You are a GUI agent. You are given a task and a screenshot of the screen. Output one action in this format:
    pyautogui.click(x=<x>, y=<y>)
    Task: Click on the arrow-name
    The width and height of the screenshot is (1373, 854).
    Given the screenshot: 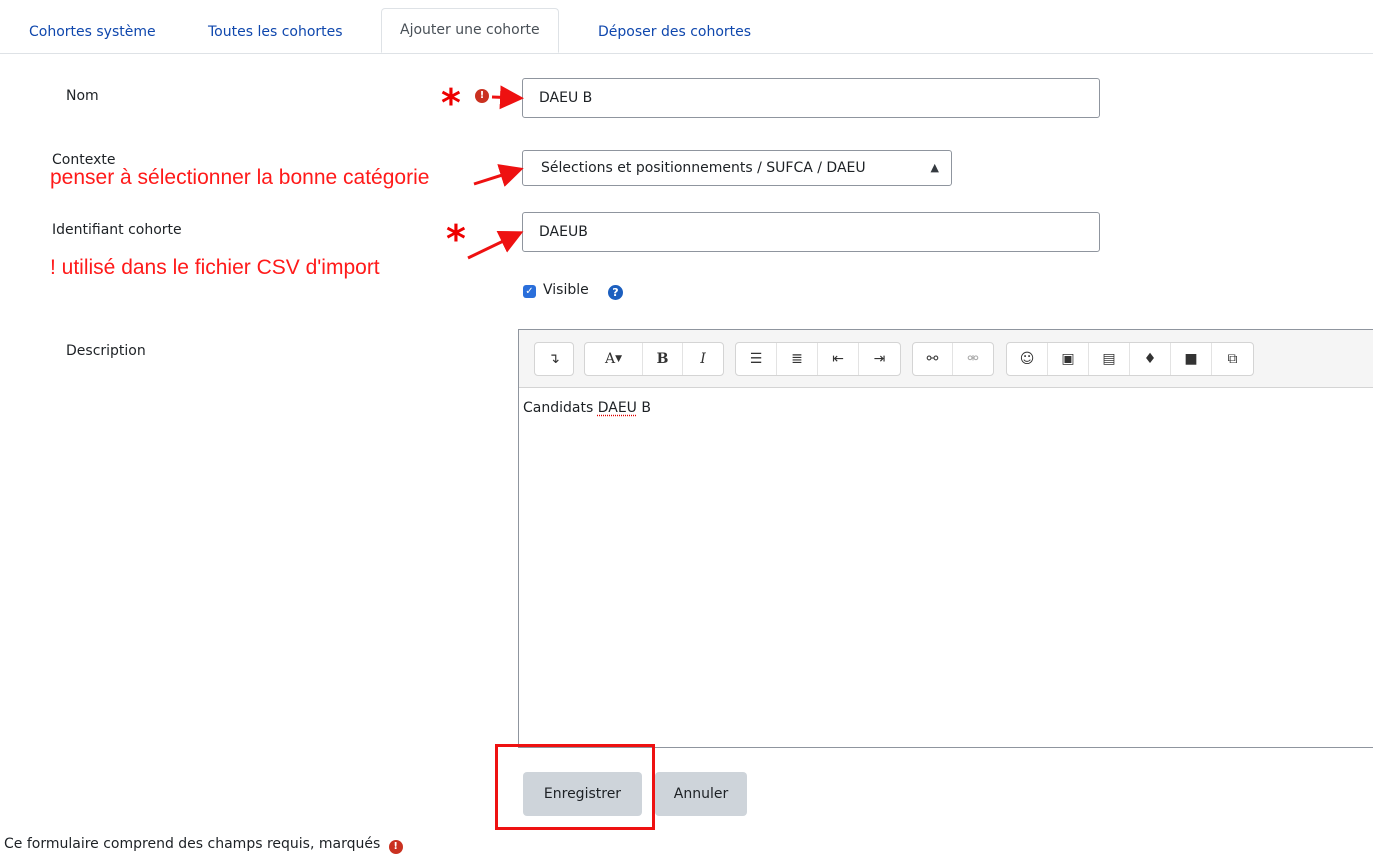 What is the action you would take?
    pyautogui.click(x=507, y=97)
    